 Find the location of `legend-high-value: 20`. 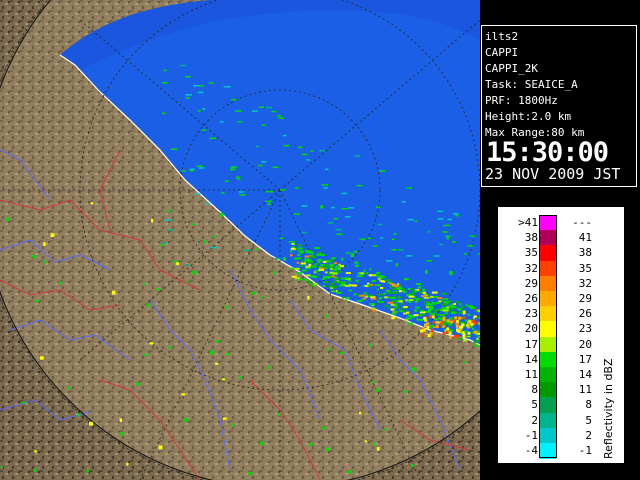

legend-high-value: 20 is located at coordinates (585, 344).